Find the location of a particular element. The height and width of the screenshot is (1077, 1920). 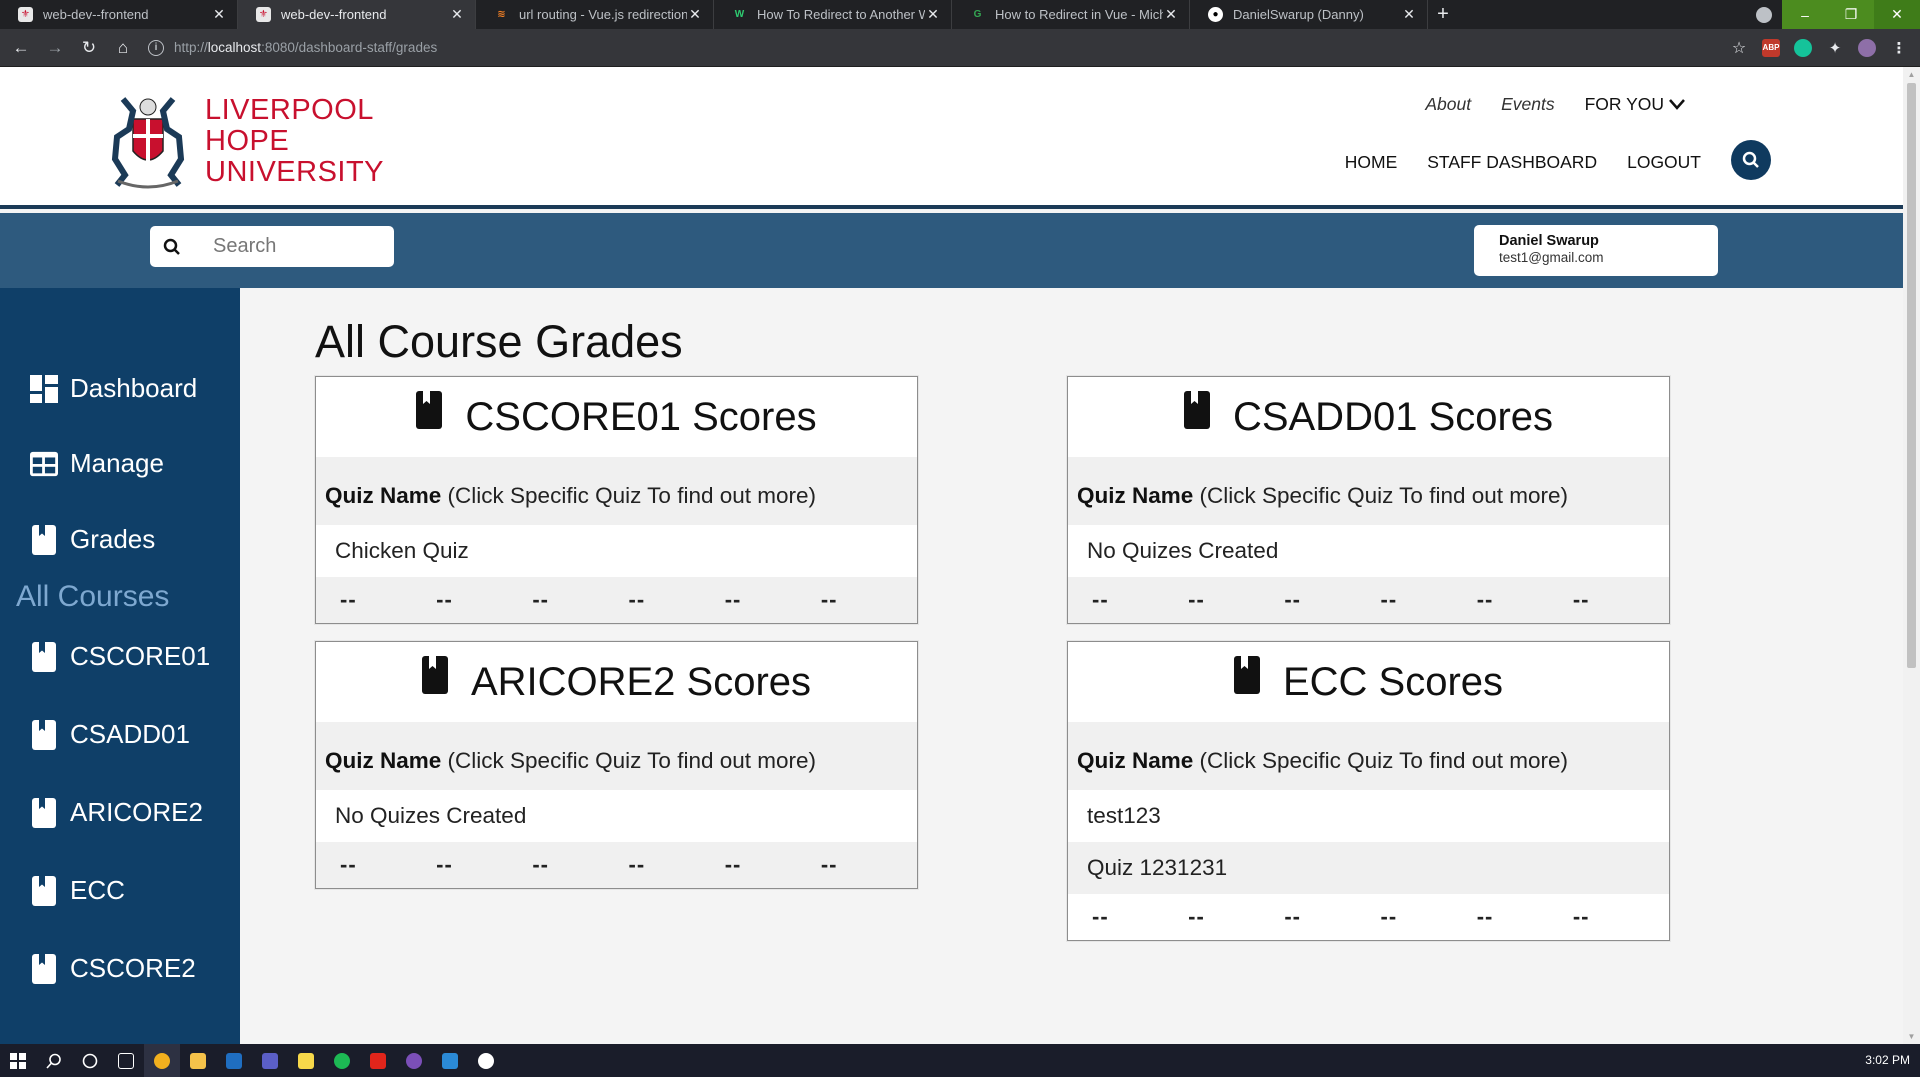

page-scrollbar: ▲ ▼ is located at coordinates (1911, 555).